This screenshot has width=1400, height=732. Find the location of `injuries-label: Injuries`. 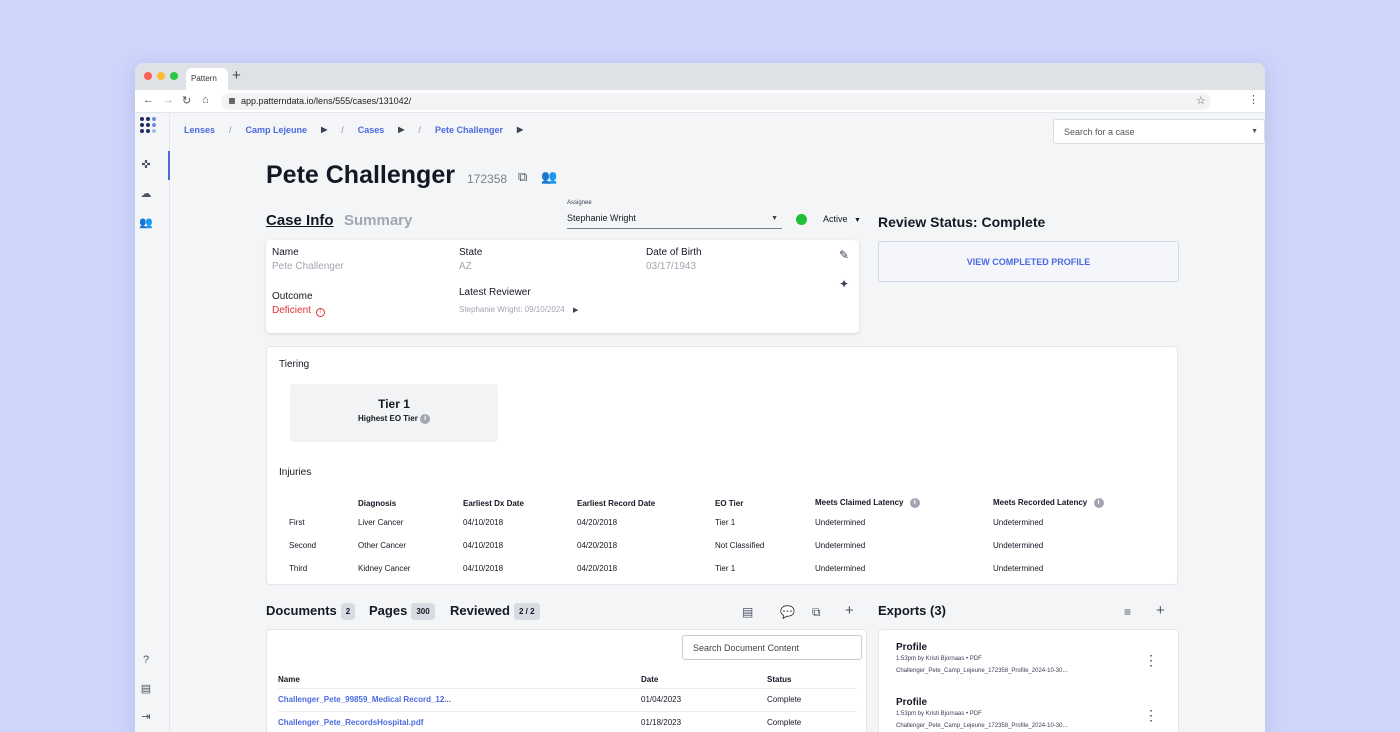

injuries-label: Injuries is located at coordinates (295, 472).